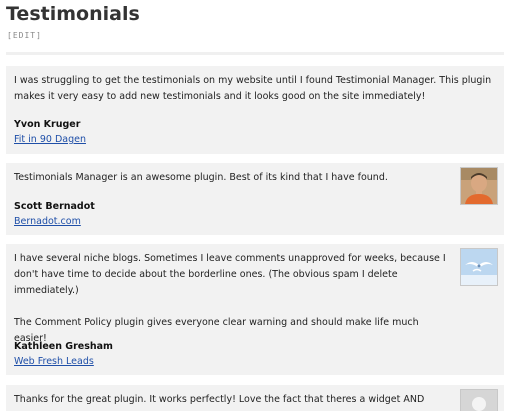  I want to click on bird-sky-avatar-icon, so click(479, 267).